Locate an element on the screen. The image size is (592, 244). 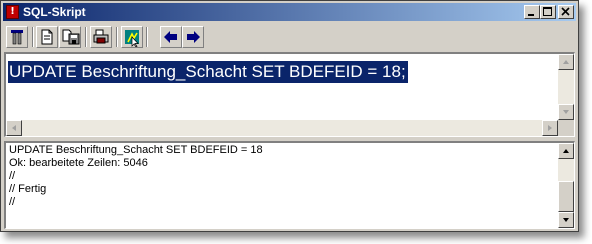
arrow-right-icon is located at coordinates (193, 37).